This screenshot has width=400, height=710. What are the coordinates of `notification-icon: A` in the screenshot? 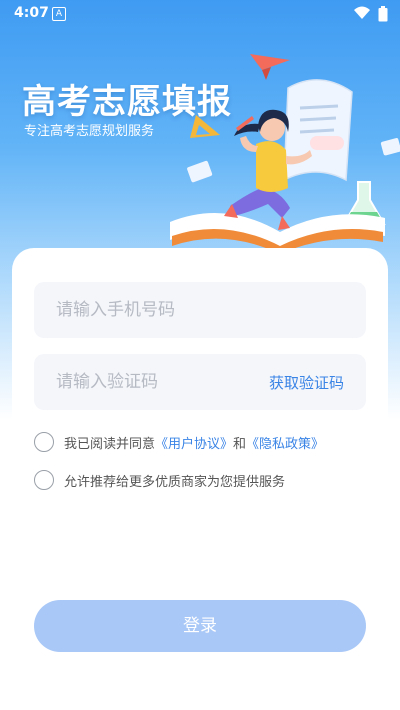 It's located at (59, 14).